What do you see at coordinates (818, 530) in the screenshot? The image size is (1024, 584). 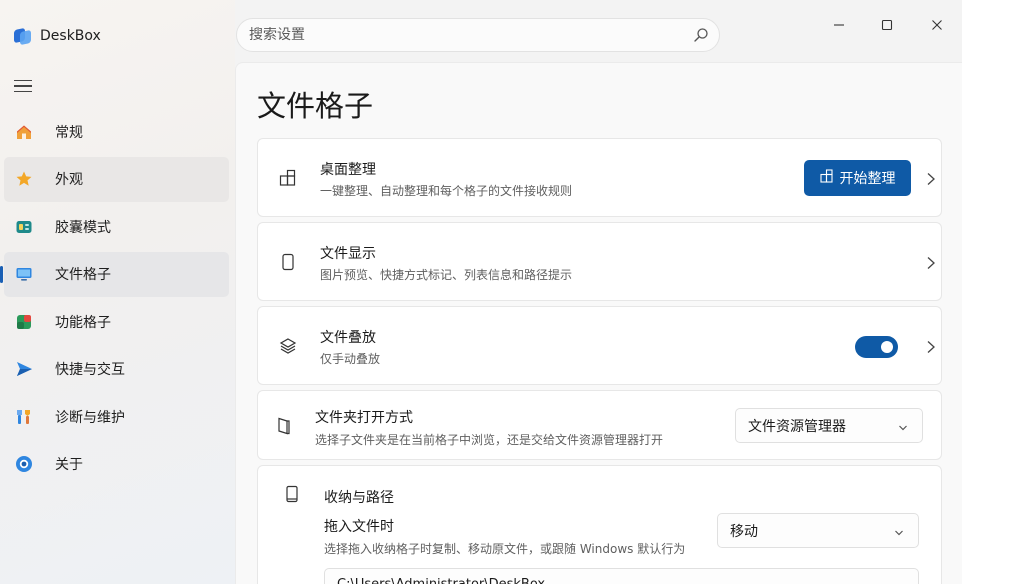 I see `drag-behavior-select: 移动` at bounding box center [818, 530].